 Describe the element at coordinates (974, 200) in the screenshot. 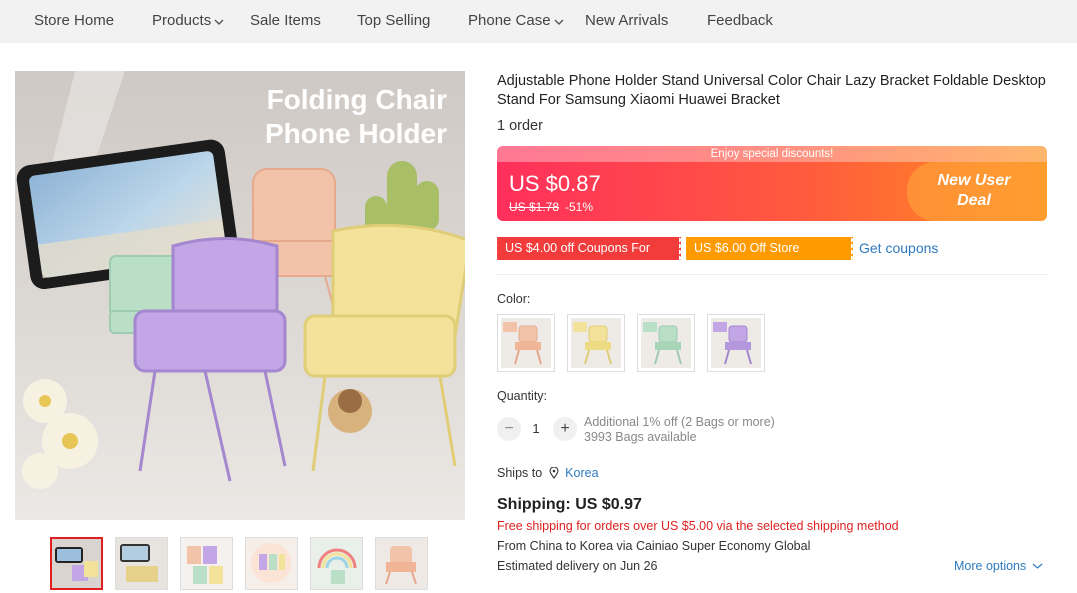

I see `deal-line-2: Deal` at that location.